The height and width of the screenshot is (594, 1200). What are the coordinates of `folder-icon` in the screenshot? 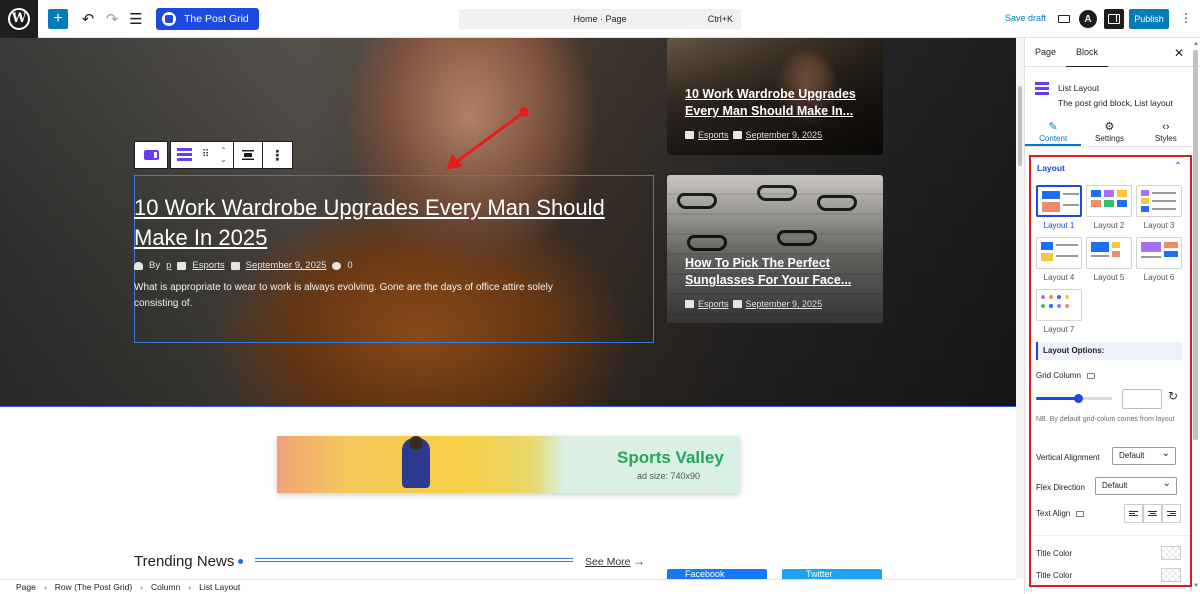 It's located at (689, 304).